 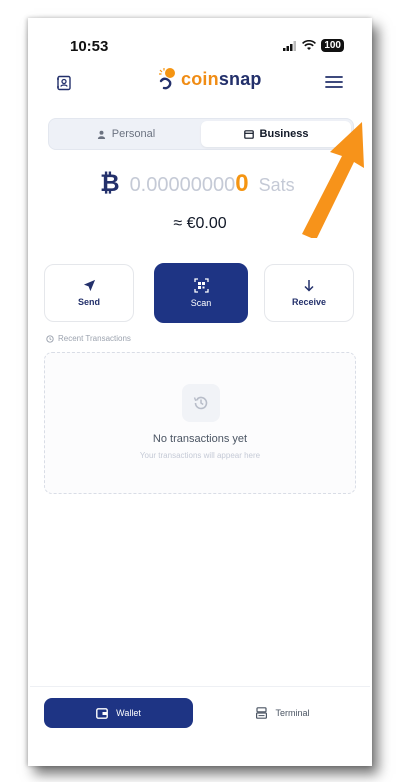 I want to click on tab-personal: Personal, so click(x=126, y=134).